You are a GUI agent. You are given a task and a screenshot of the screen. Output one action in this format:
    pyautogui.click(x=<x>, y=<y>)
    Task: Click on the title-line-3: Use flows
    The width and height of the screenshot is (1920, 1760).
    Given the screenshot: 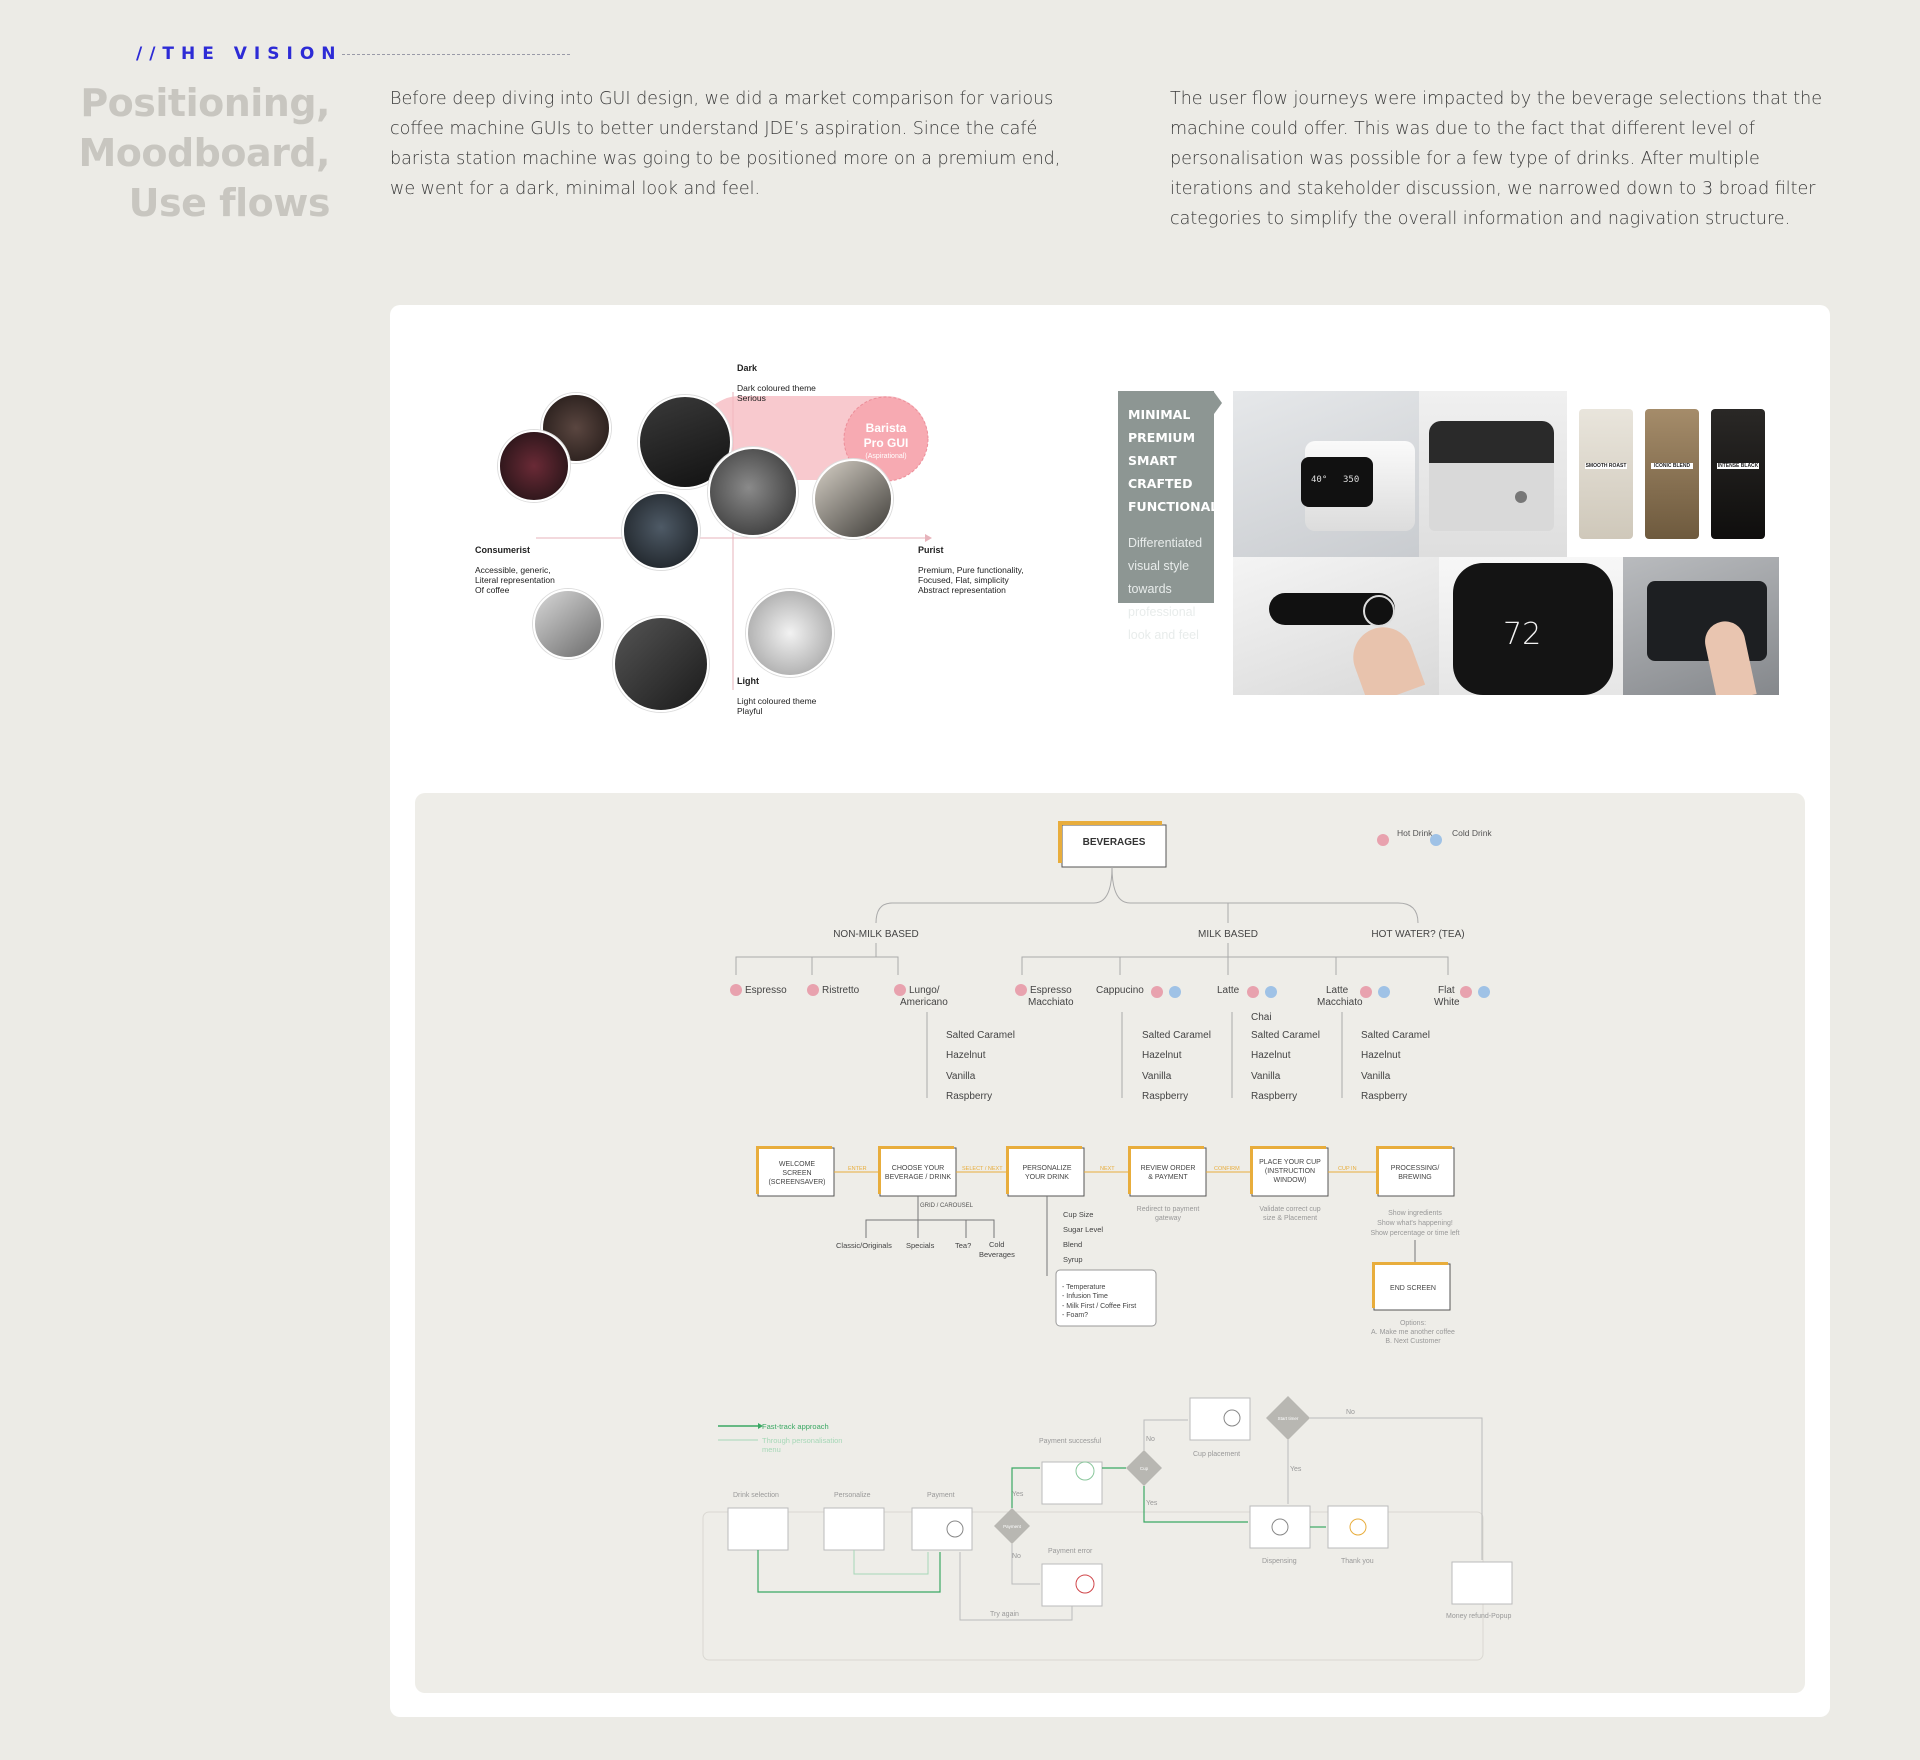 What is the action you would take?
    pyautogui.click(x=229, y=203)
    